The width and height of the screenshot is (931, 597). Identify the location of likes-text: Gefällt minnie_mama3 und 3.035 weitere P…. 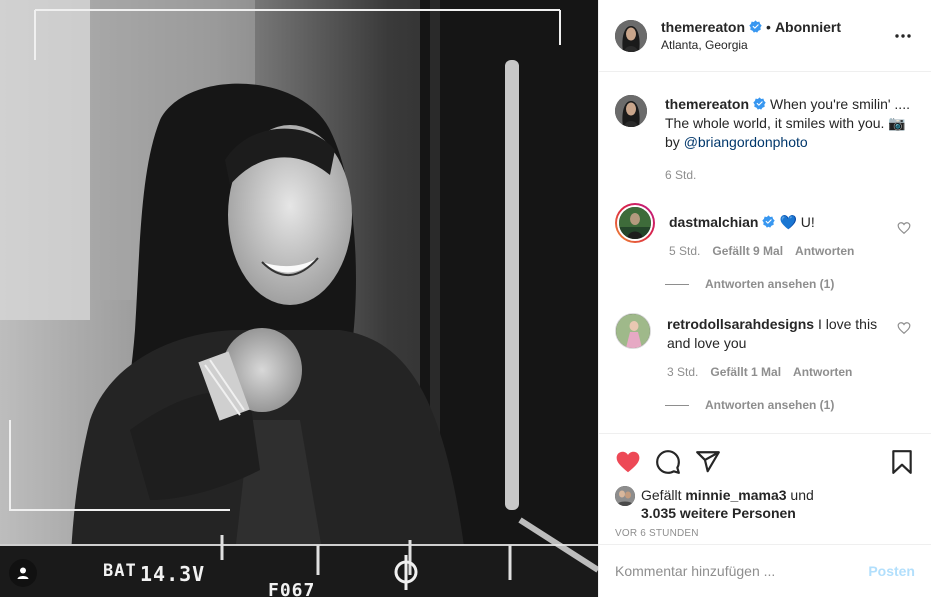
(727, 504).